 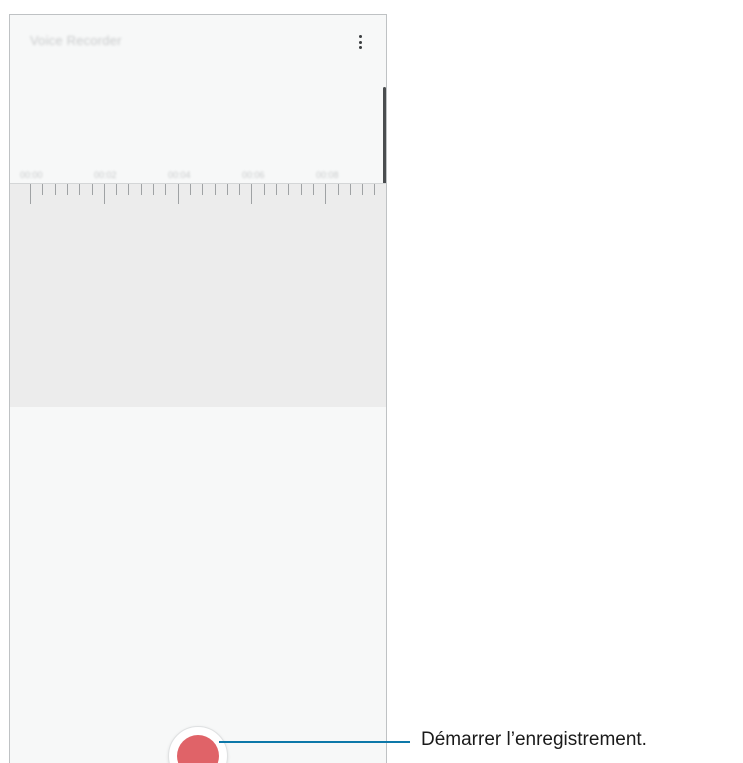 I want to click on timeline-label: 00:04, so click(x=179, y=175).